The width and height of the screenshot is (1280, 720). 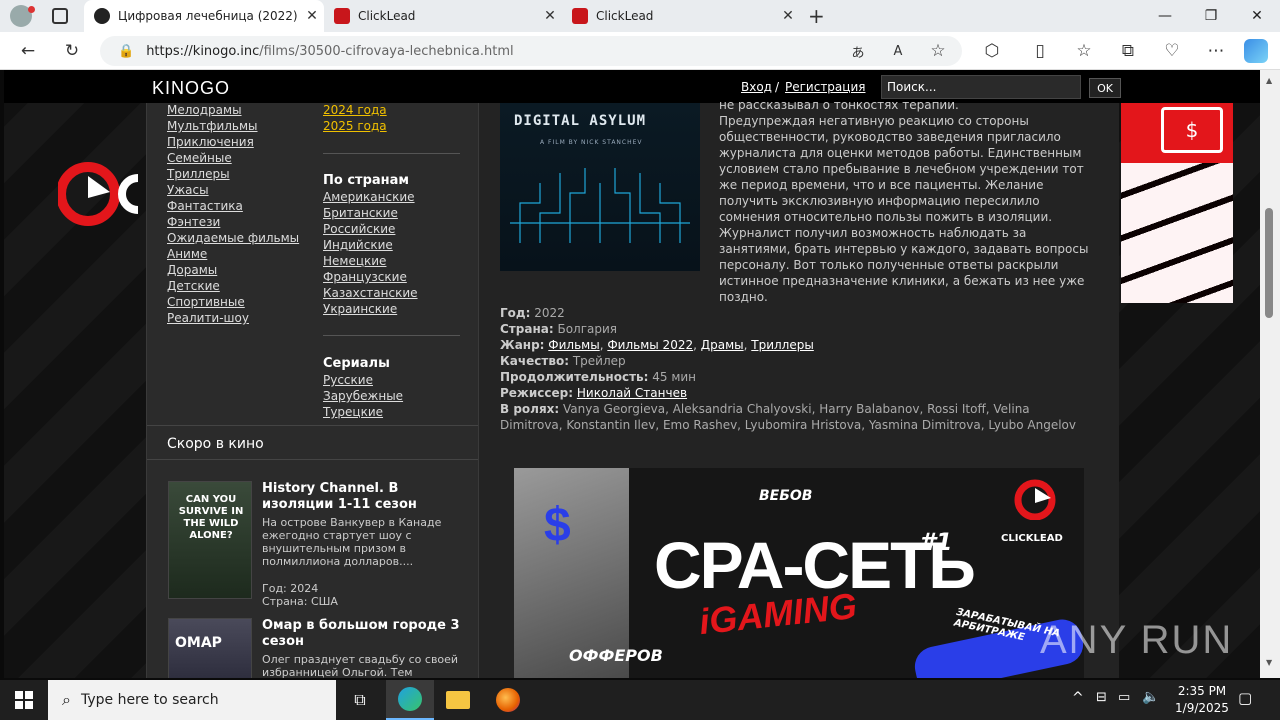 I want to click on taskbar-search: ⌕ Type here to search, so click(x=192, y=700).